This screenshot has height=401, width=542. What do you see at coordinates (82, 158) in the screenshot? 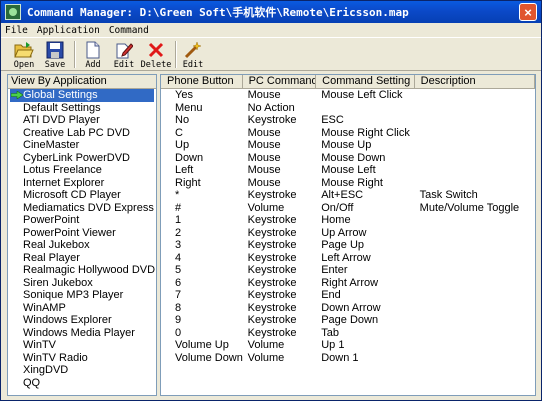
I see `application-list-item: CyberLink PowerDVD` at bounding box center [82, 158].